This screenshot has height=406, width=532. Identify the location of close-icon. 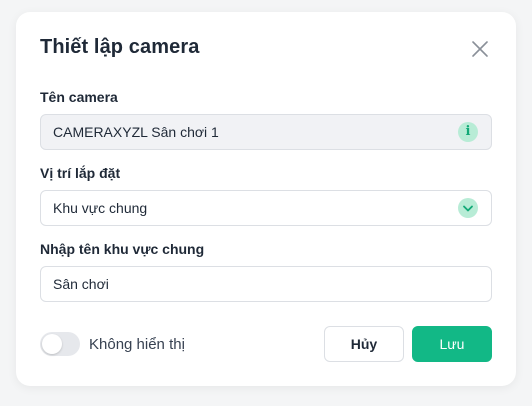
(480, 49).